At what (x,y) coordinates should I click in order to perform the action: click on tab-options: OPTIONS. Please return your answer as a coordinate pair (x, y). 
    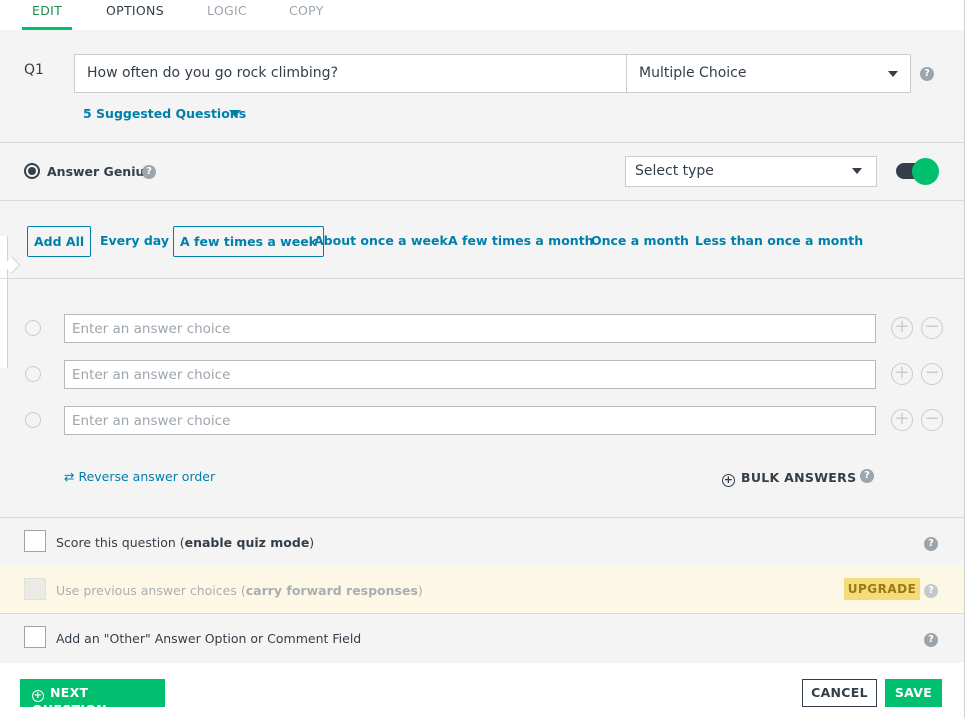
    Looking at the image, I should click on (135, 16).